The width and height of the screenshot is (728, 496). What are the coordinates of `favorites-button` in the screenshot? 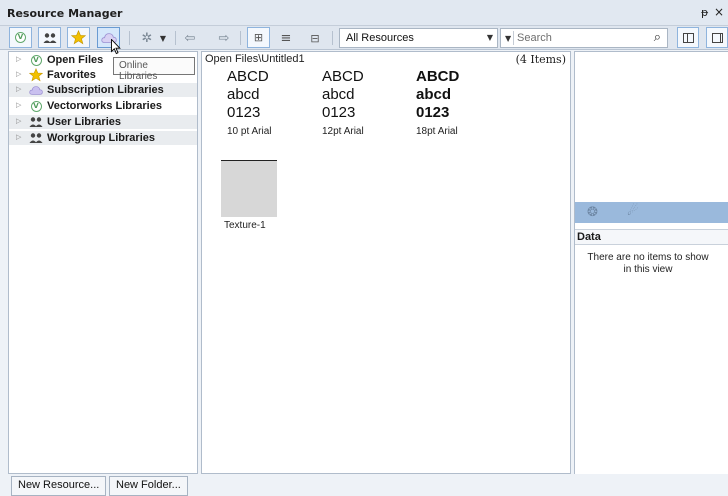 It's located at (78, 37).